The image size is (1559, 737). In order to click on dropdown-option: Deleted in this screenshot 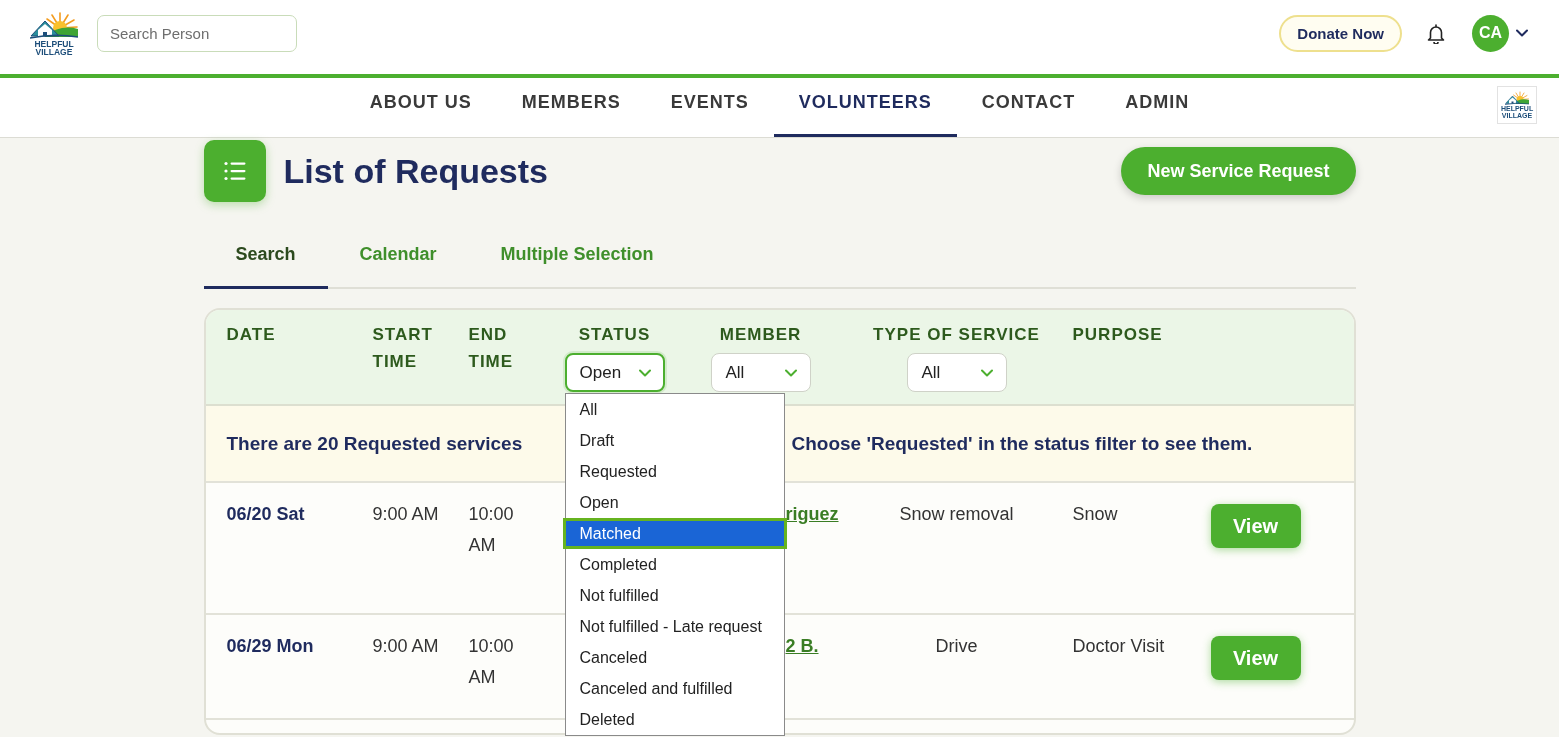, I will do `click(674, 719)`.